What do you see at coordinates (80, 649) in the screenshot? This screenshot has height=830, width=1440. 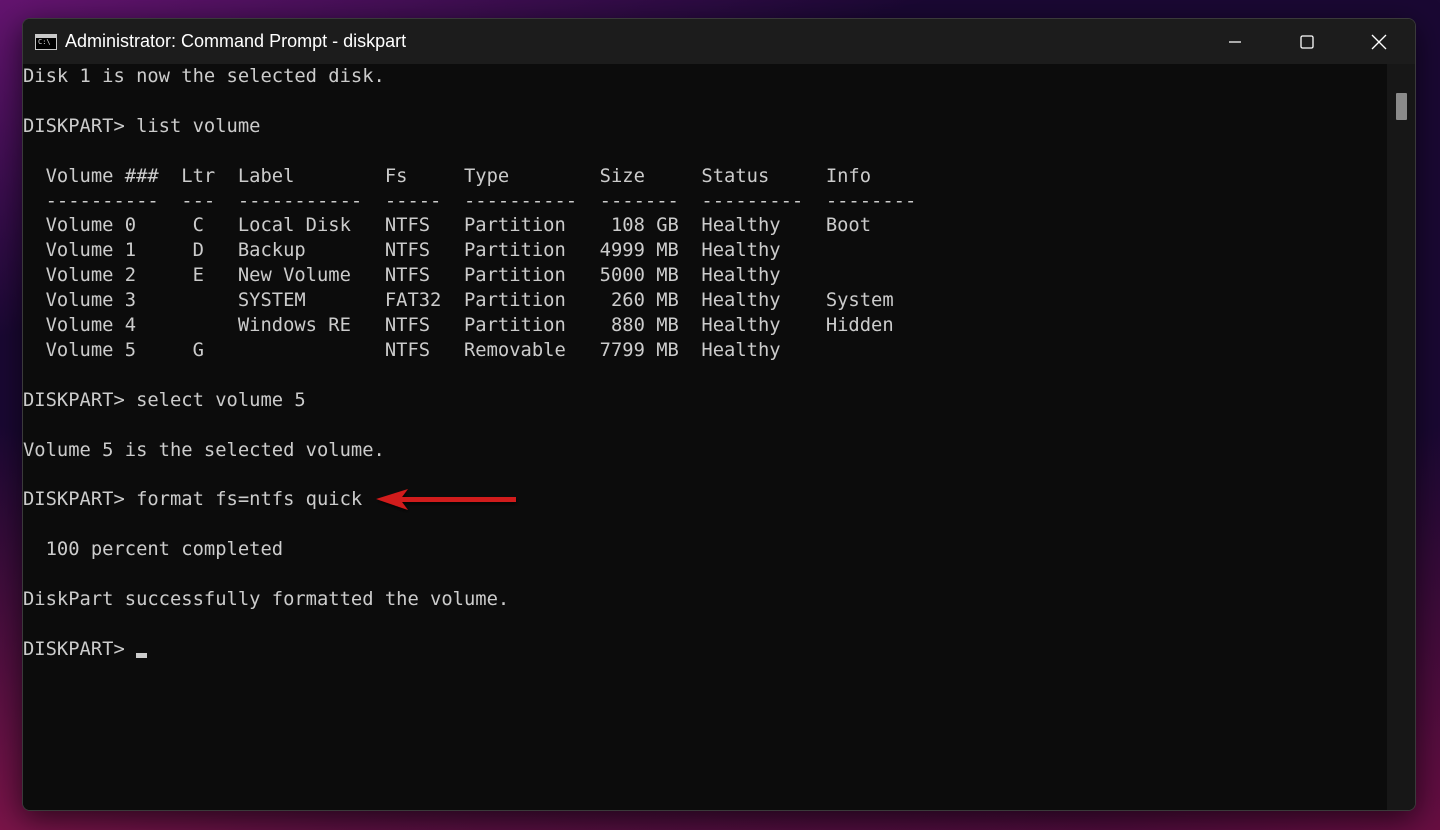 I see `prompt-text: DISKPART>` at bounding box center [80, 649].